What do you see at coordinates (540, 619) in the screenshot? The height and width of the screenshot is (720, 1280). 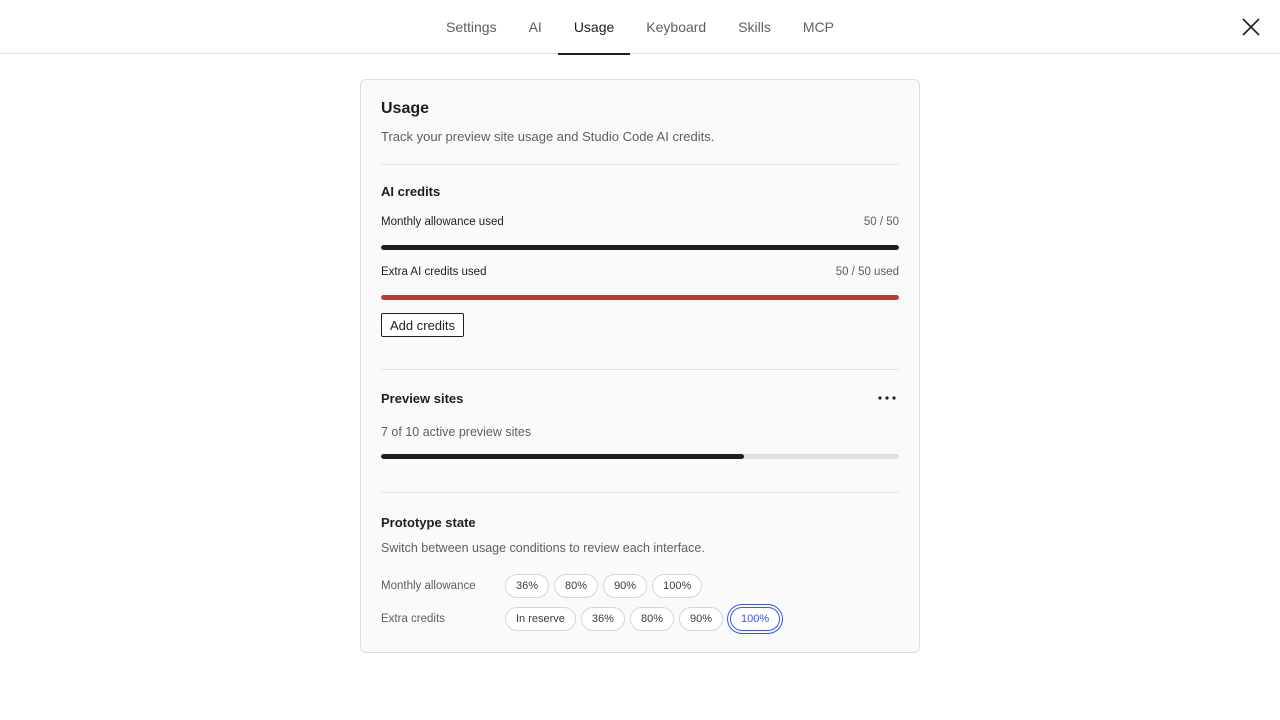 I see `extra-option-in-reserve: In reserve` at bounding box center [540, 619].